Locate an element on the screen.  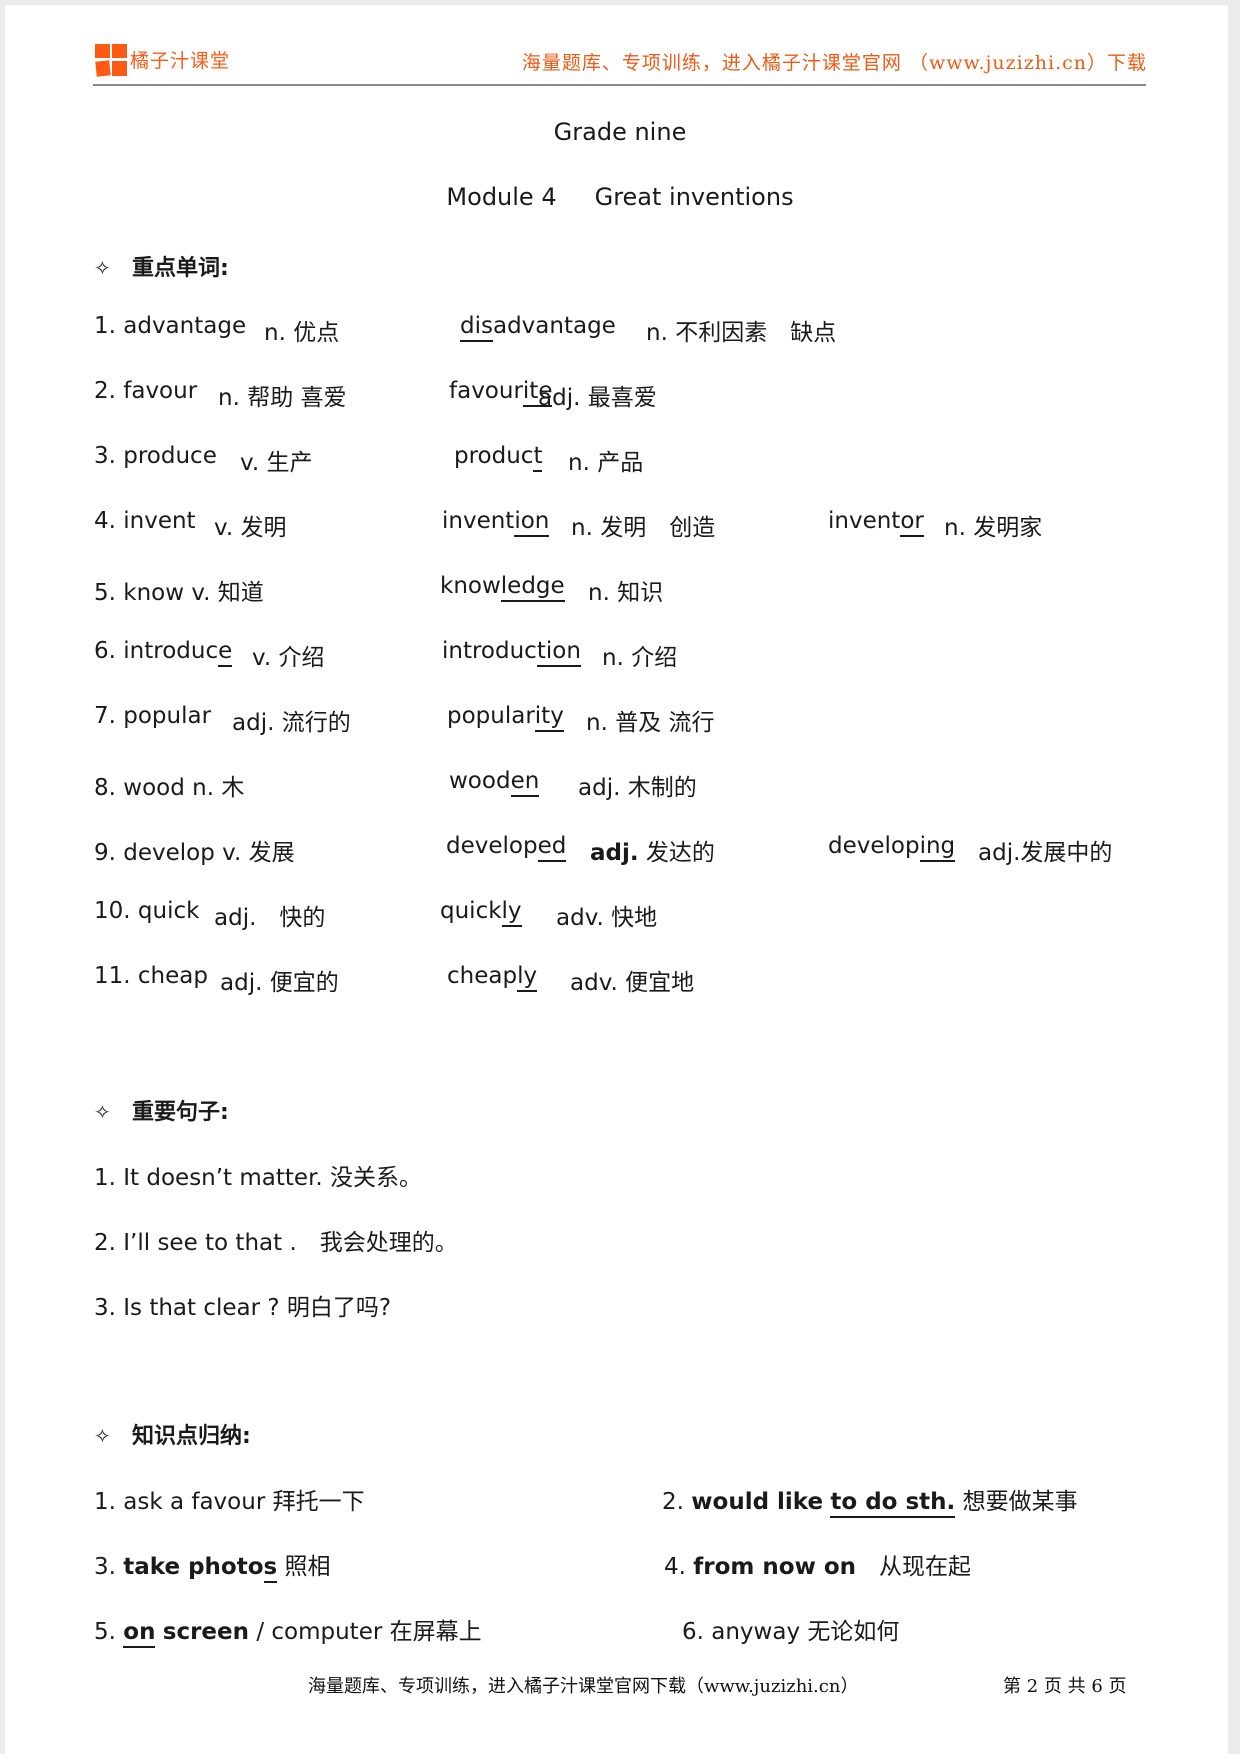
vocab-base-word: 8. wood n. 木 is located at coordinates (169, 788).